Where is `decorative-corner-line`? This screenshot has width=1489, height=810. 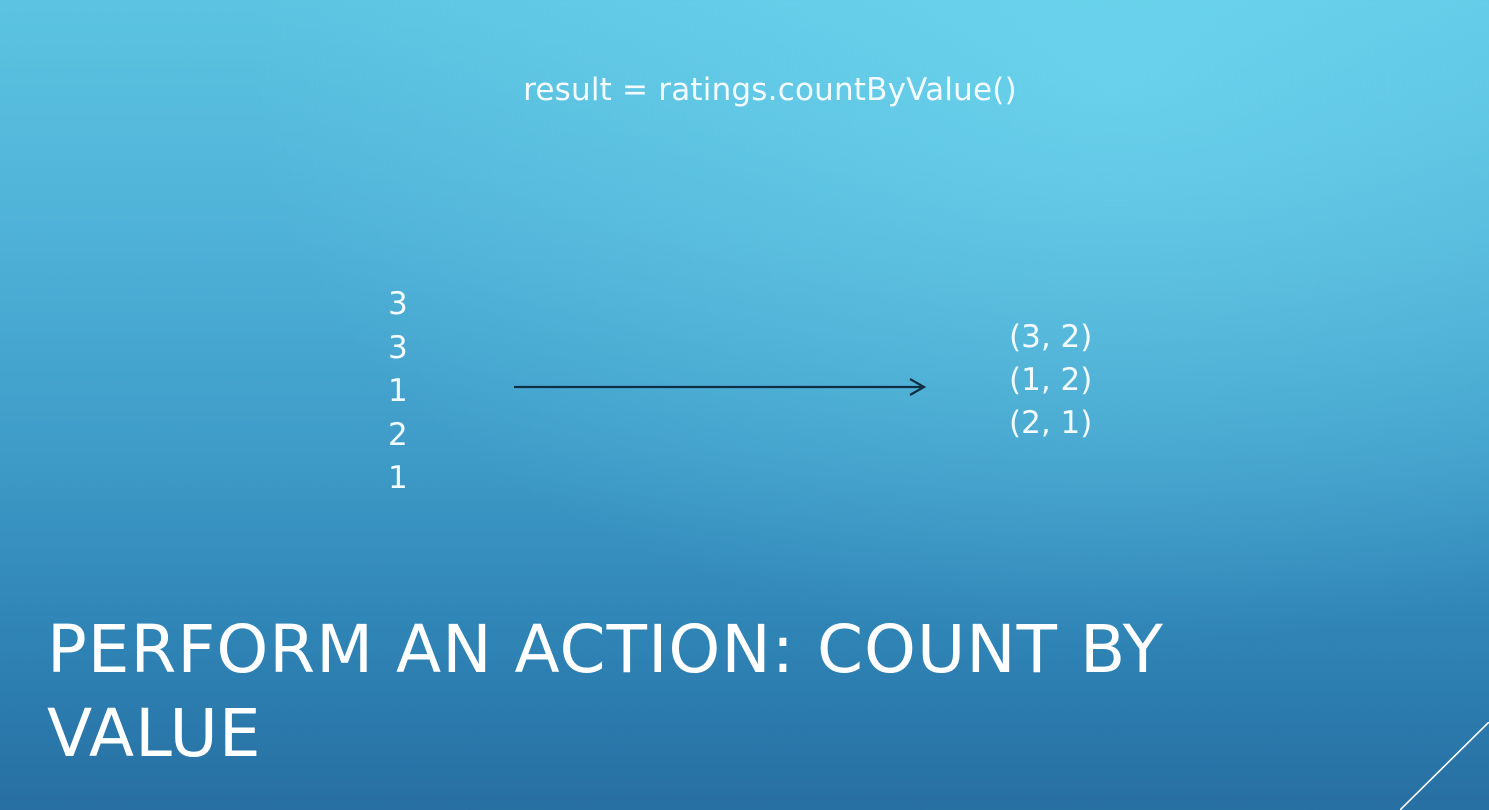 decorative-corner-line is located at coordinates (1444, 766).